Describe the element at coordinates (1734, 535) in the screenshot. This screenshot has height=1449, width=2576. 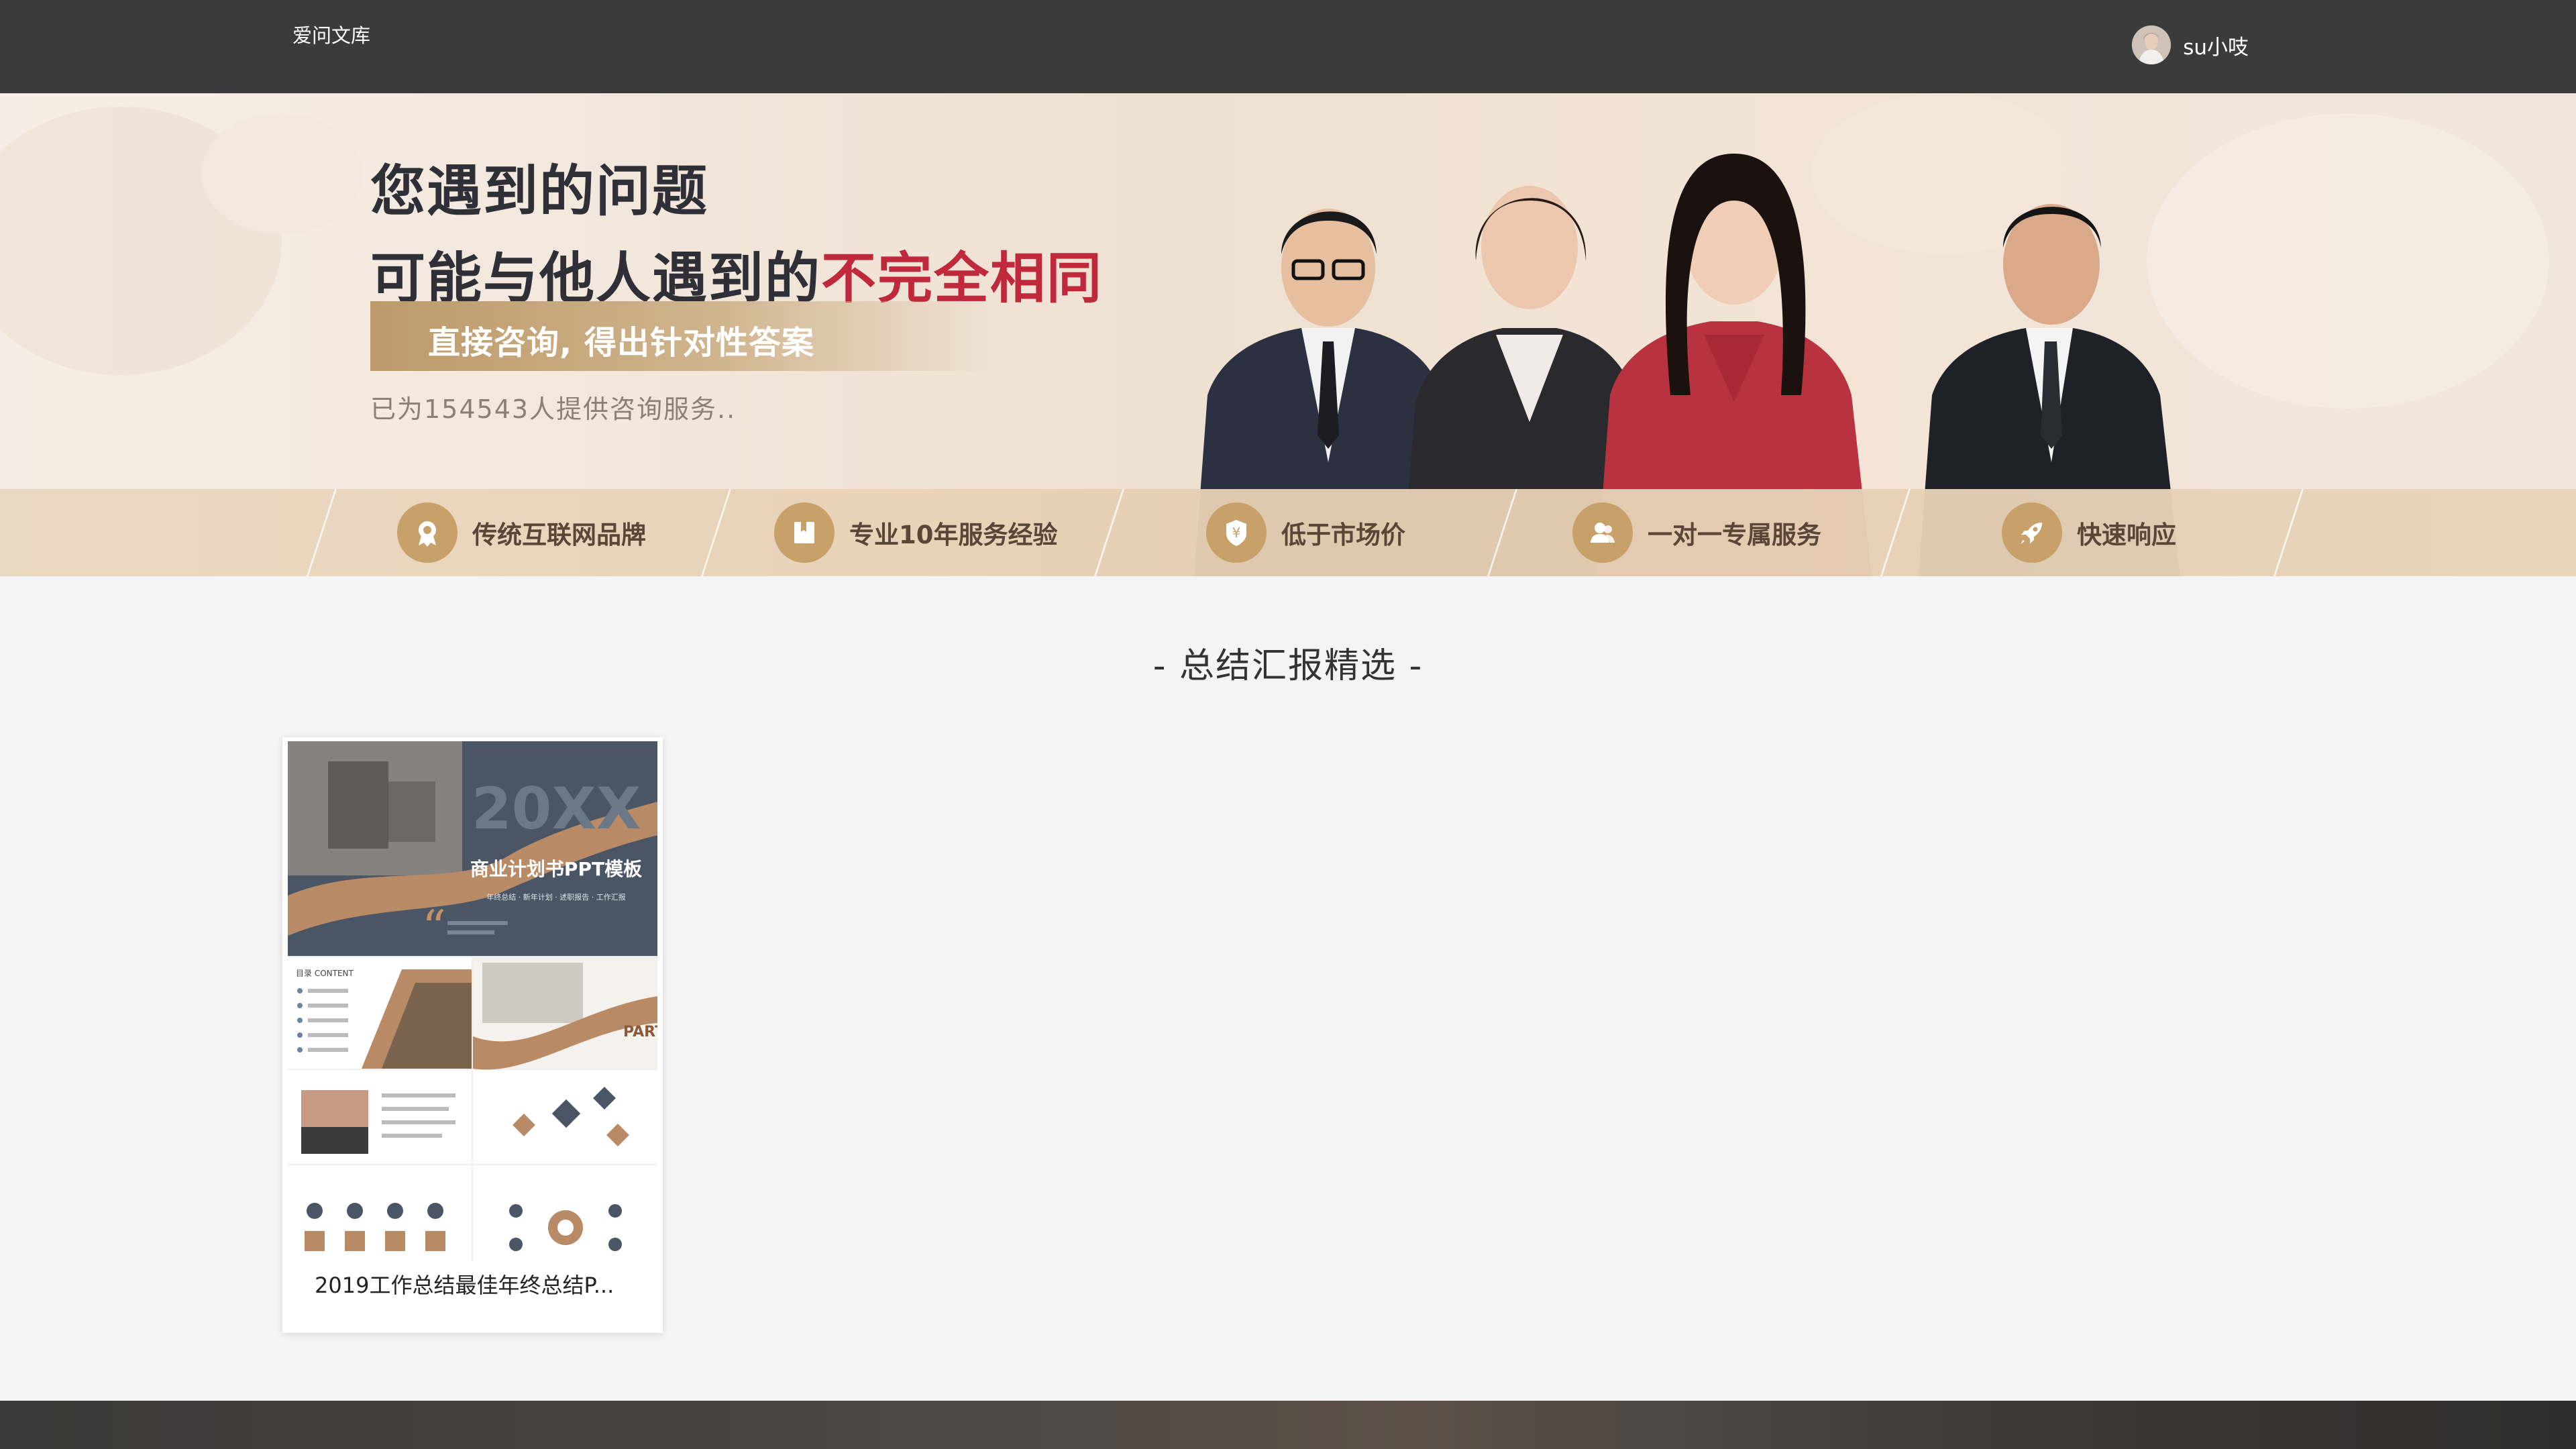
I see `feature-label: 一对一专属服务` at that location.